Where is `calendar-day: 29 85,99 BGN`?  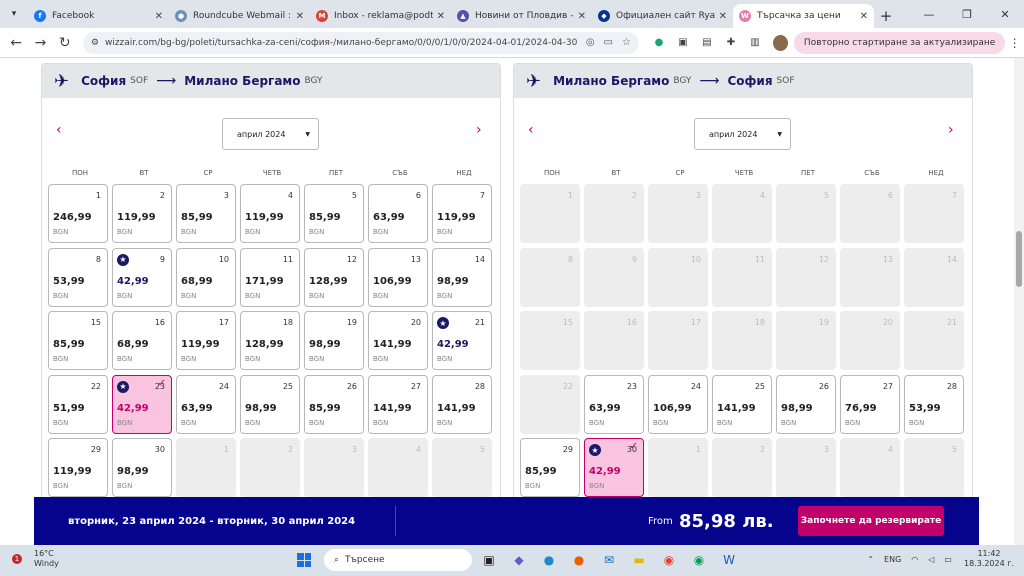 calendar-day: 29 85,99 BGN is located at coordinates (550, 467).